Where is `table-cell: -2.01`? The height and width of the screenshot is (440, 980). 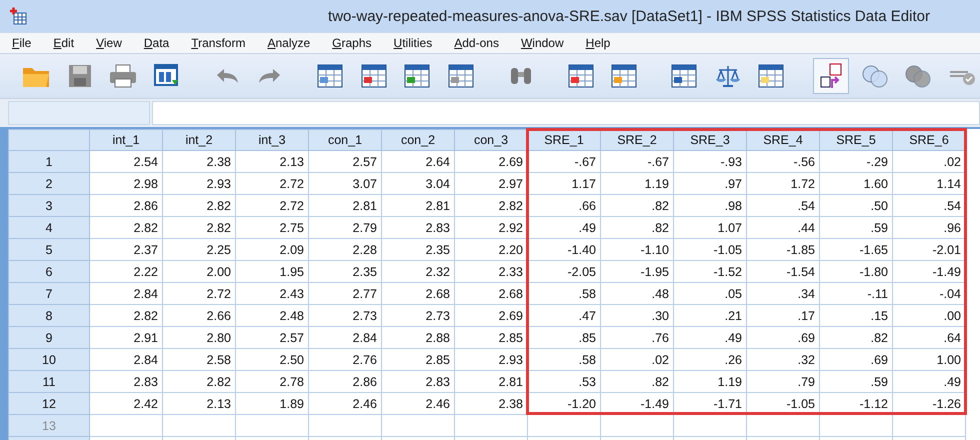 table-cell: -2.01 is located at coordinates (929, 250).